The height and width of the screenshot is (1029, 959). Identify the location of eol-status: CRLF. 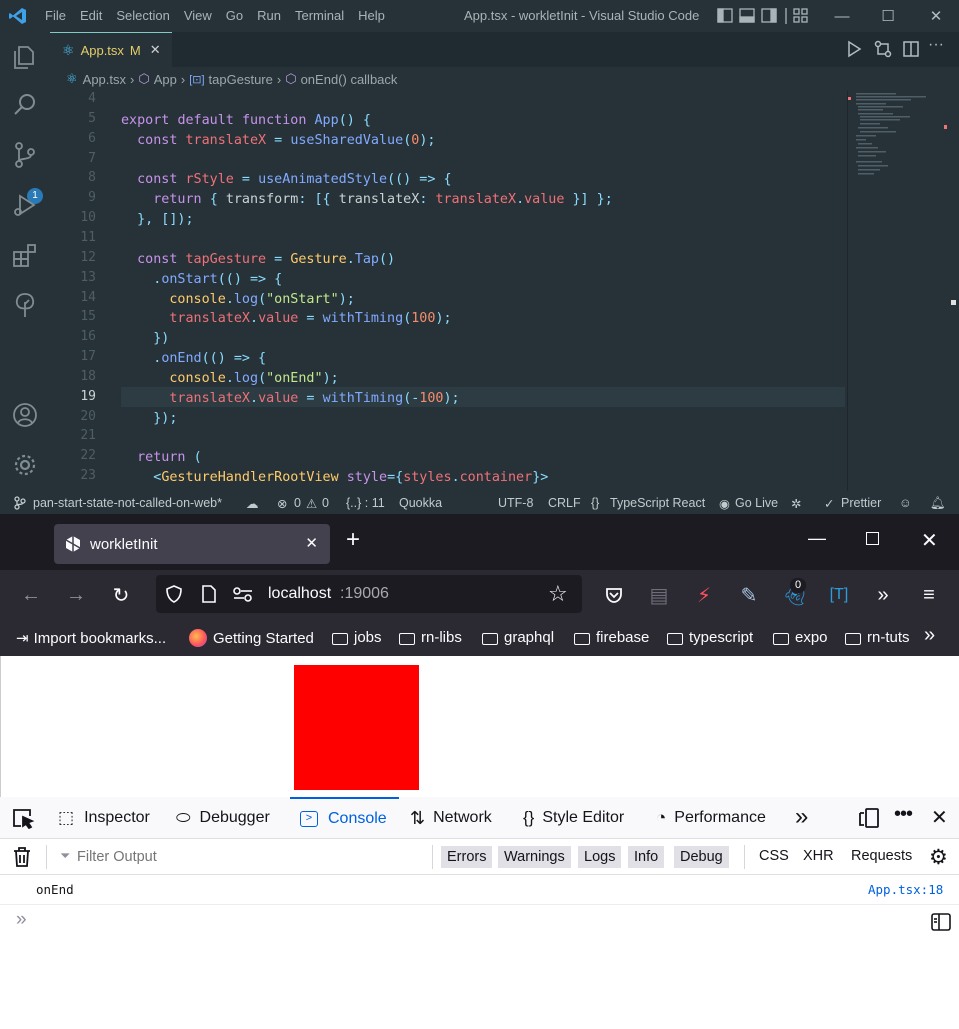
(564, 503).